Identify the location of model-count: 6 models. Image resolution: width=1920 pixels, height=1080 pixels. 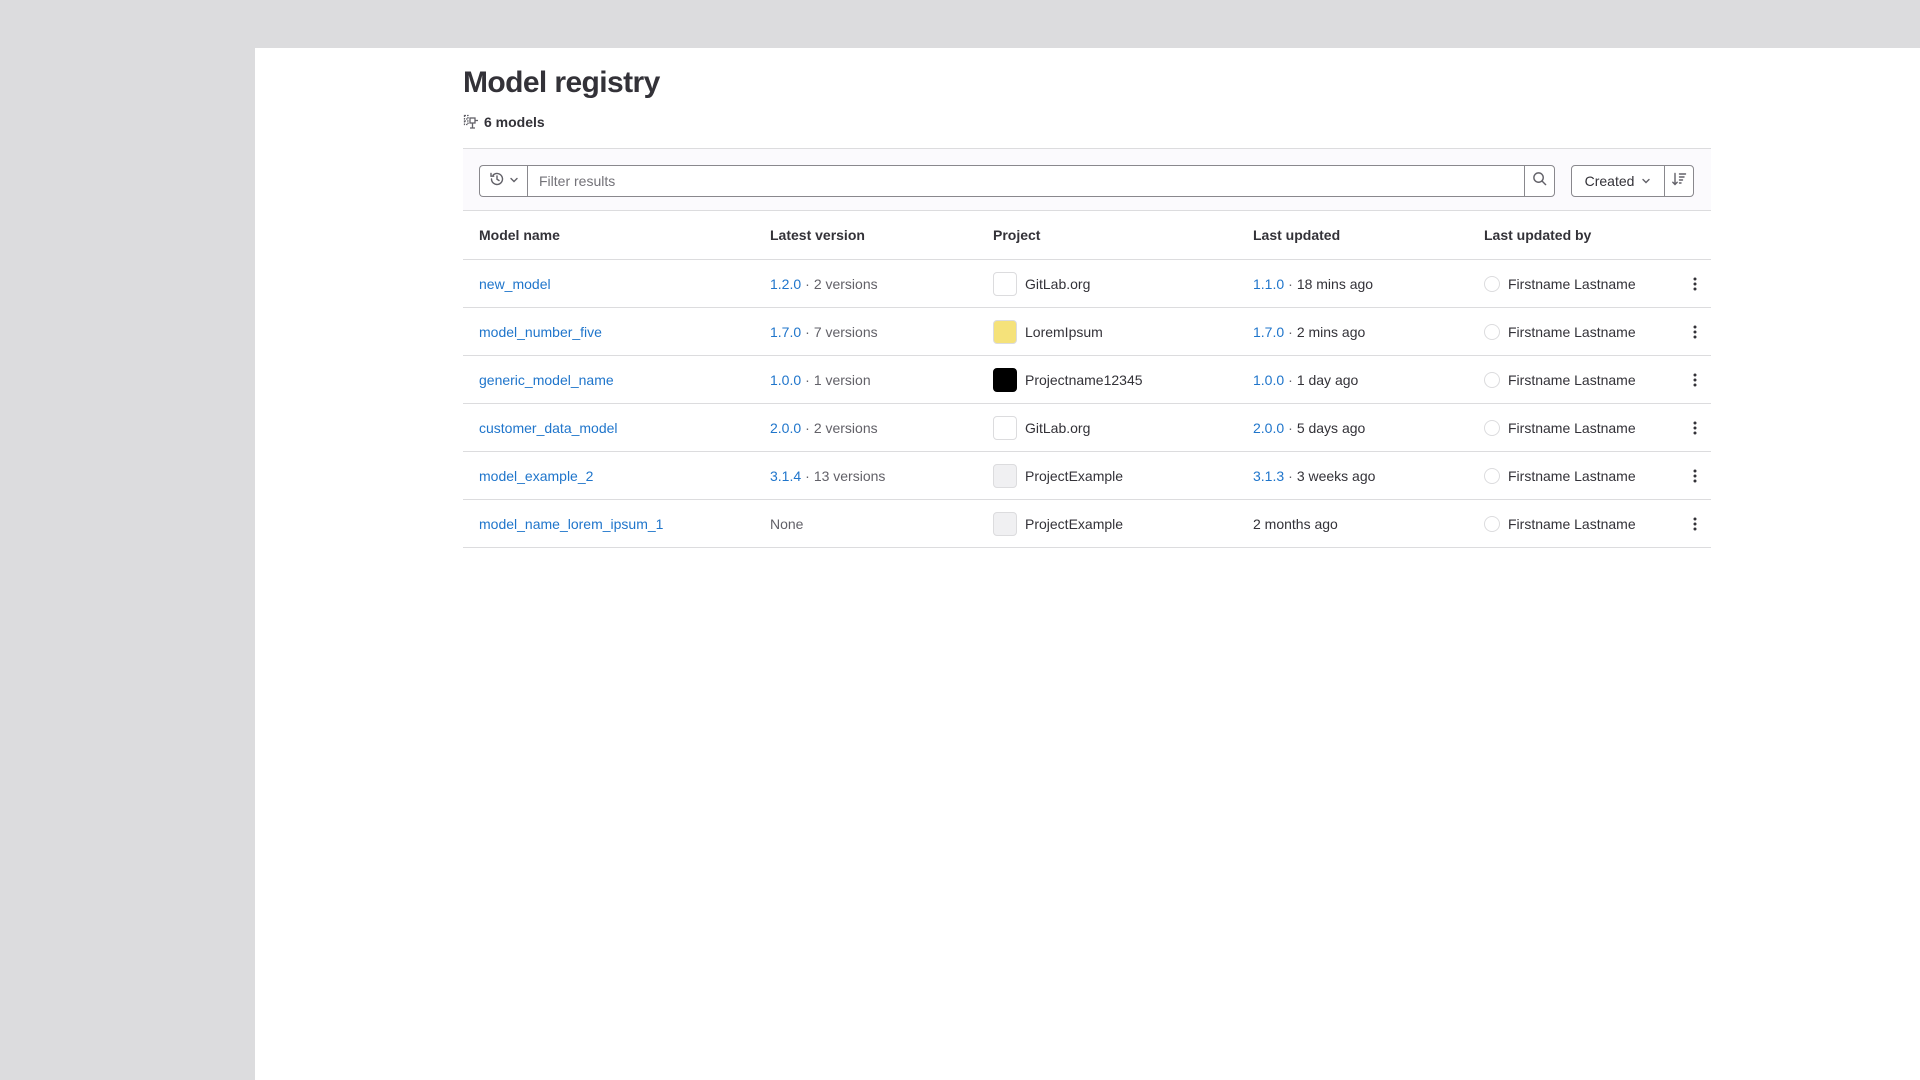
(504, 122).